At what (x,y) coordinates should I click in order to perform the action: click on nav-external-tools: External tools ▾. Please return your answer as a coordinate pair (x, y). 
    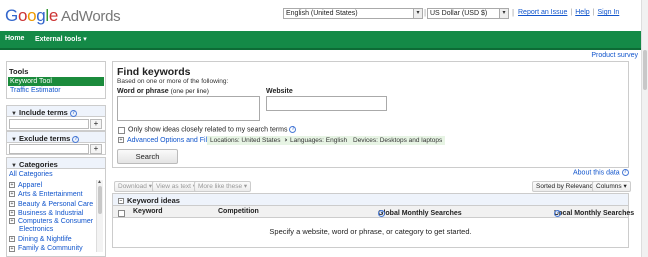
    Looking at the image, I should click on (61, 39).